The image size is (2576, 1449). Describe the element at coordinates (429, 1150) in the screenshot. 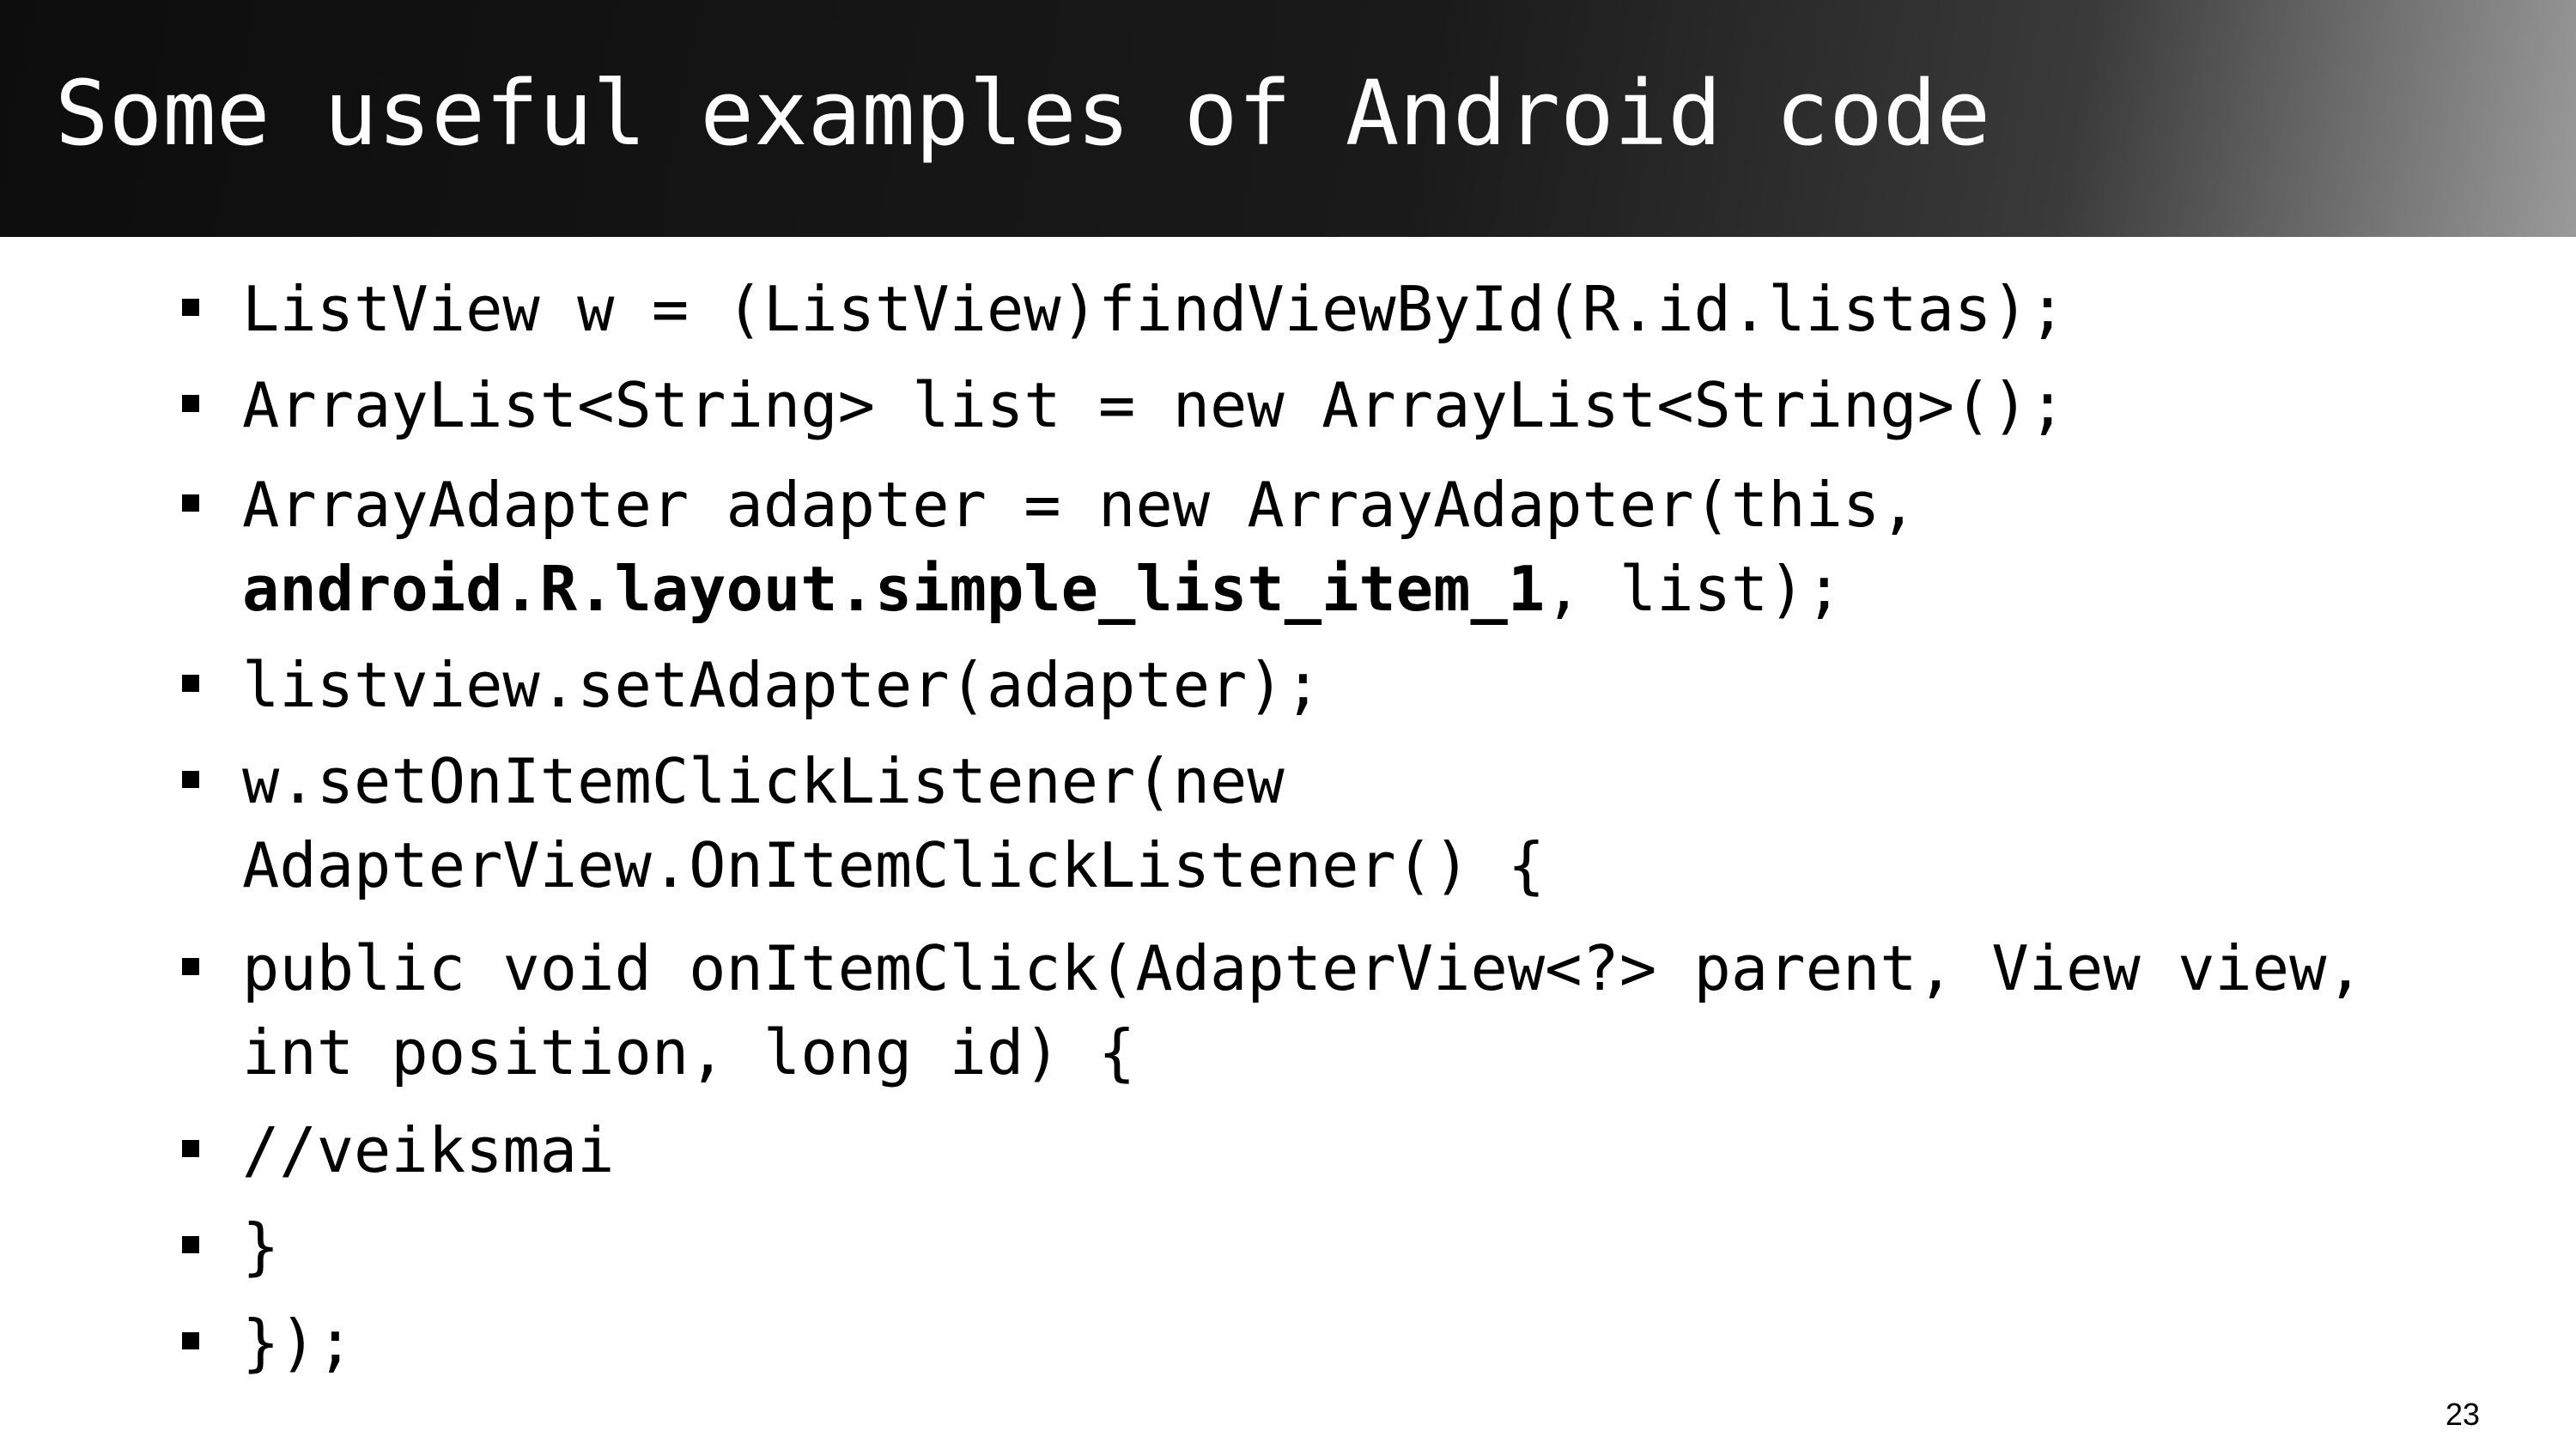

I see `code-line: //veiksmai` at that location.